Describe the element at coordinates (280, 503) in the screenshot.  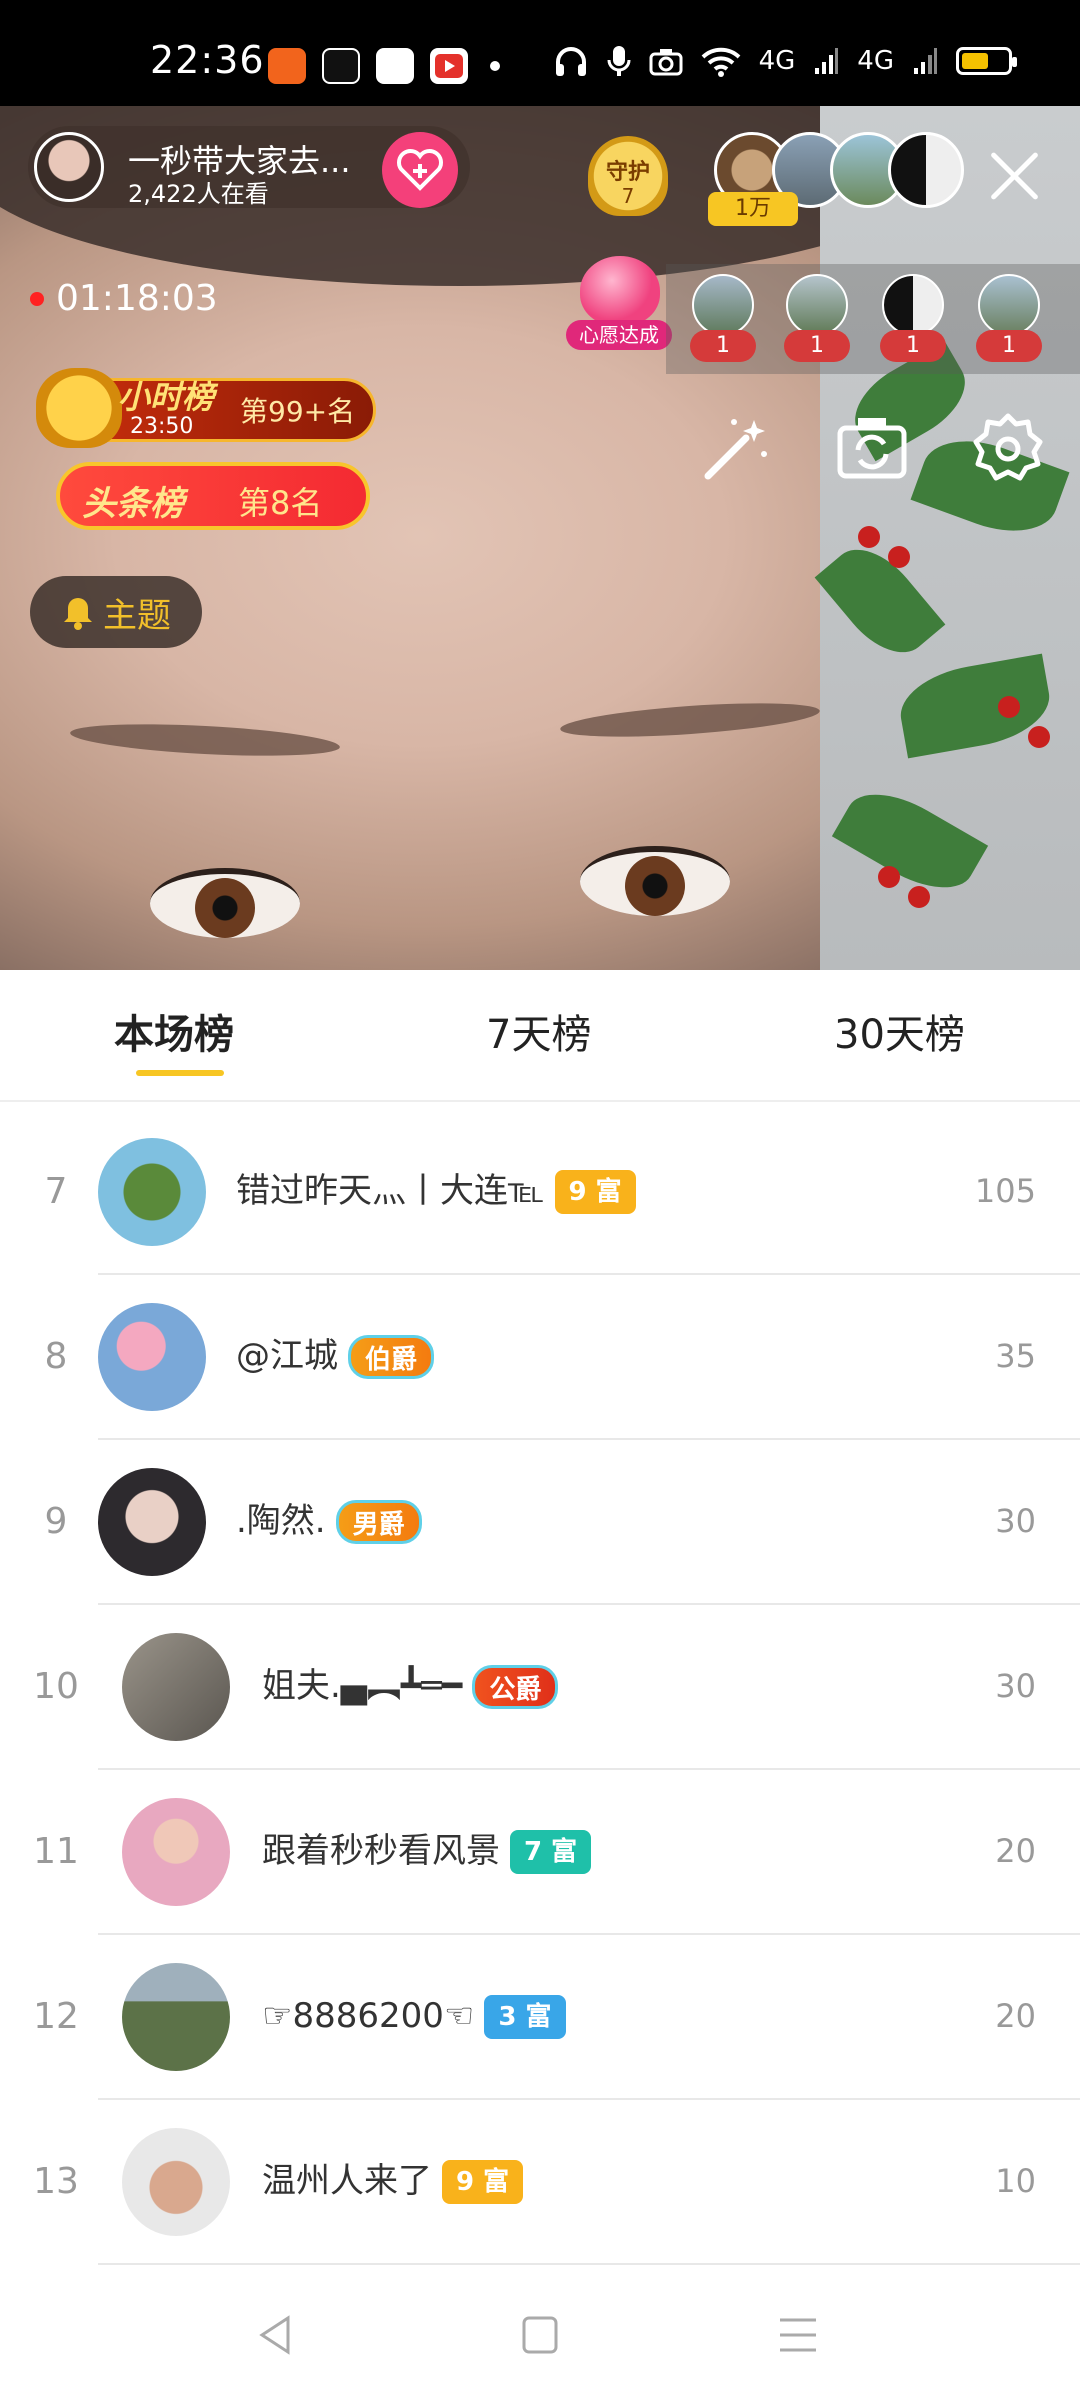
I see `headline-rank-value: 第8名` at that location.